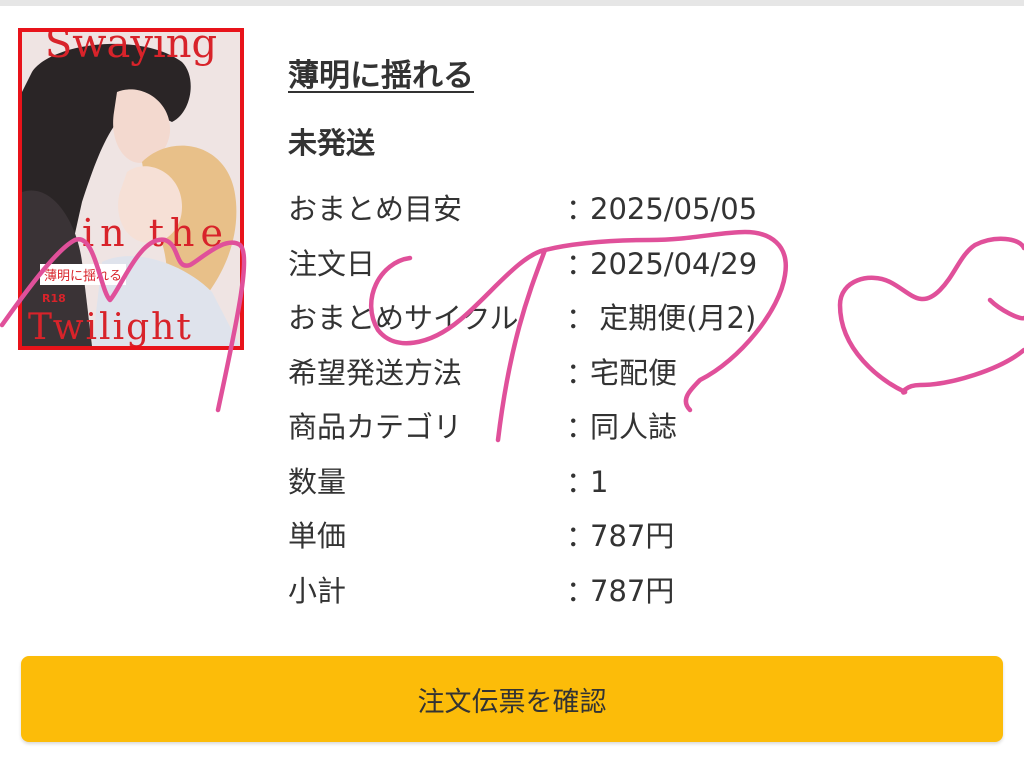 Image resolution: width=1024 pixels, height=780 pixels. What do you see at coordinates (375, 372) in the screenshot?
I see `detail-label: 希望発送方法` at bounding box center [375, 372].